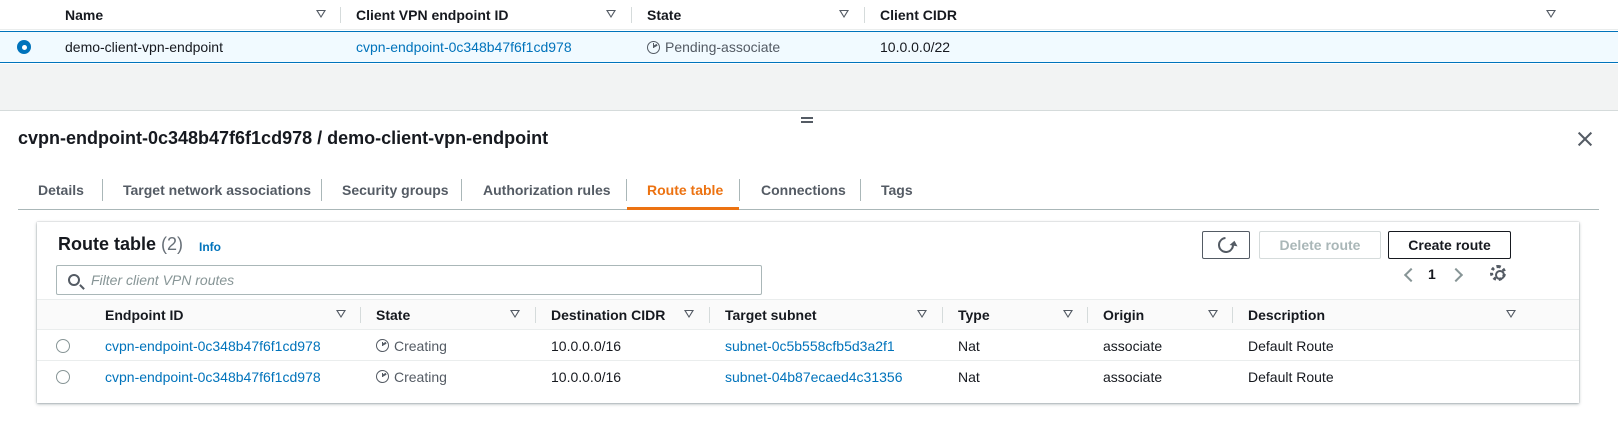 This screenshot has height=444, width=1618. Describe the element at coordinates (74, 280) in the screenshot. I see `search-icon` at that location.